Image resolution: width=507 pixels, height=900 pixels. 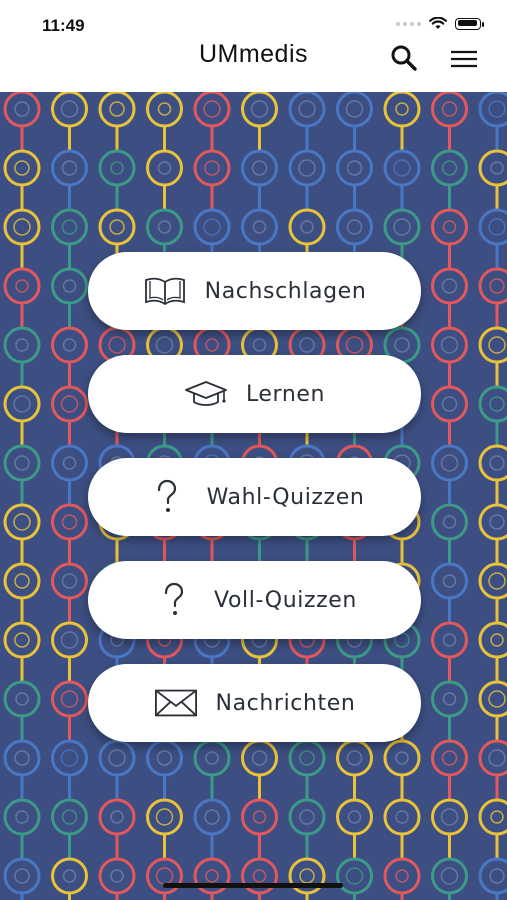 What do you see at coordinates (253, 885) in the screenshot?
I see `home-indicator` at bounding box center [253, 885].